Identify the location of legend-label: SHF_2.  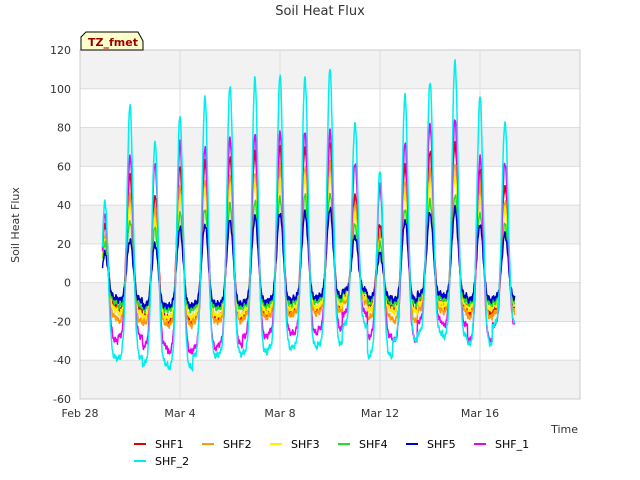
(172, 461).